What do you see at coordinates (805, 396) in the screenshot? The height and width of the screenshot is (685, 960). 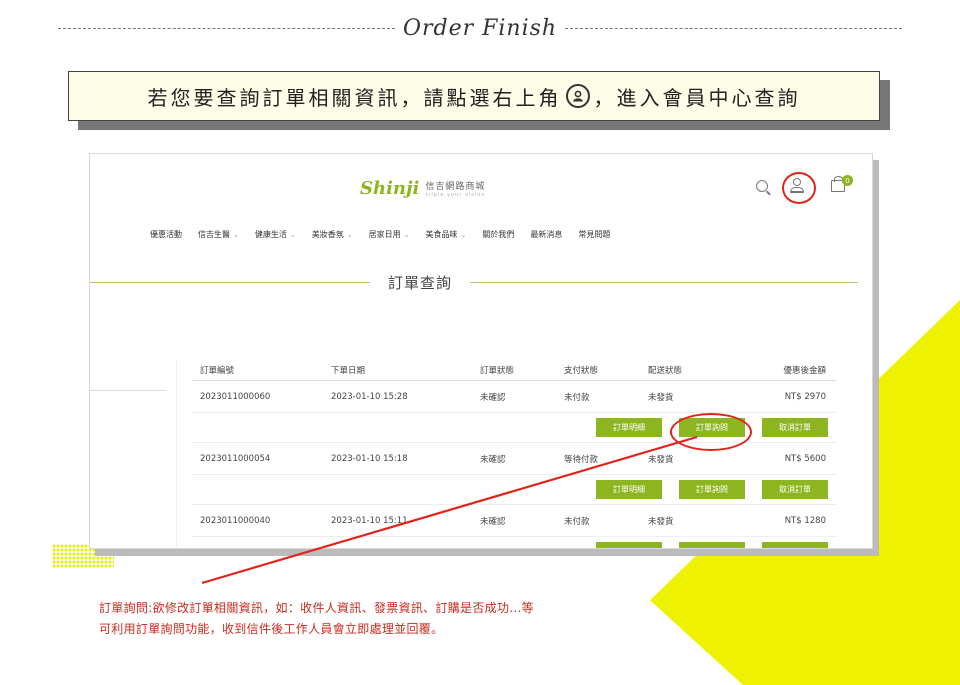 I see `order-amount: NT$ 2970` at bounding box center [805, 396].